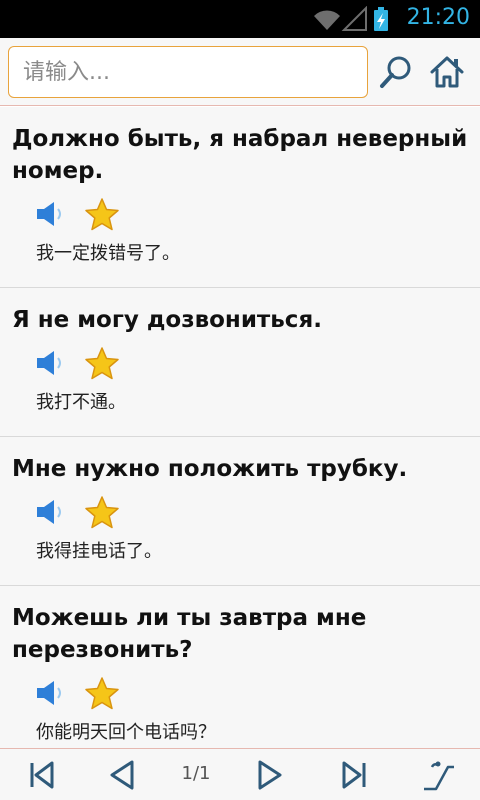 The height and width of the screenshot is (800, 480). I want to click on skip-last-icon, so click(354, 775).